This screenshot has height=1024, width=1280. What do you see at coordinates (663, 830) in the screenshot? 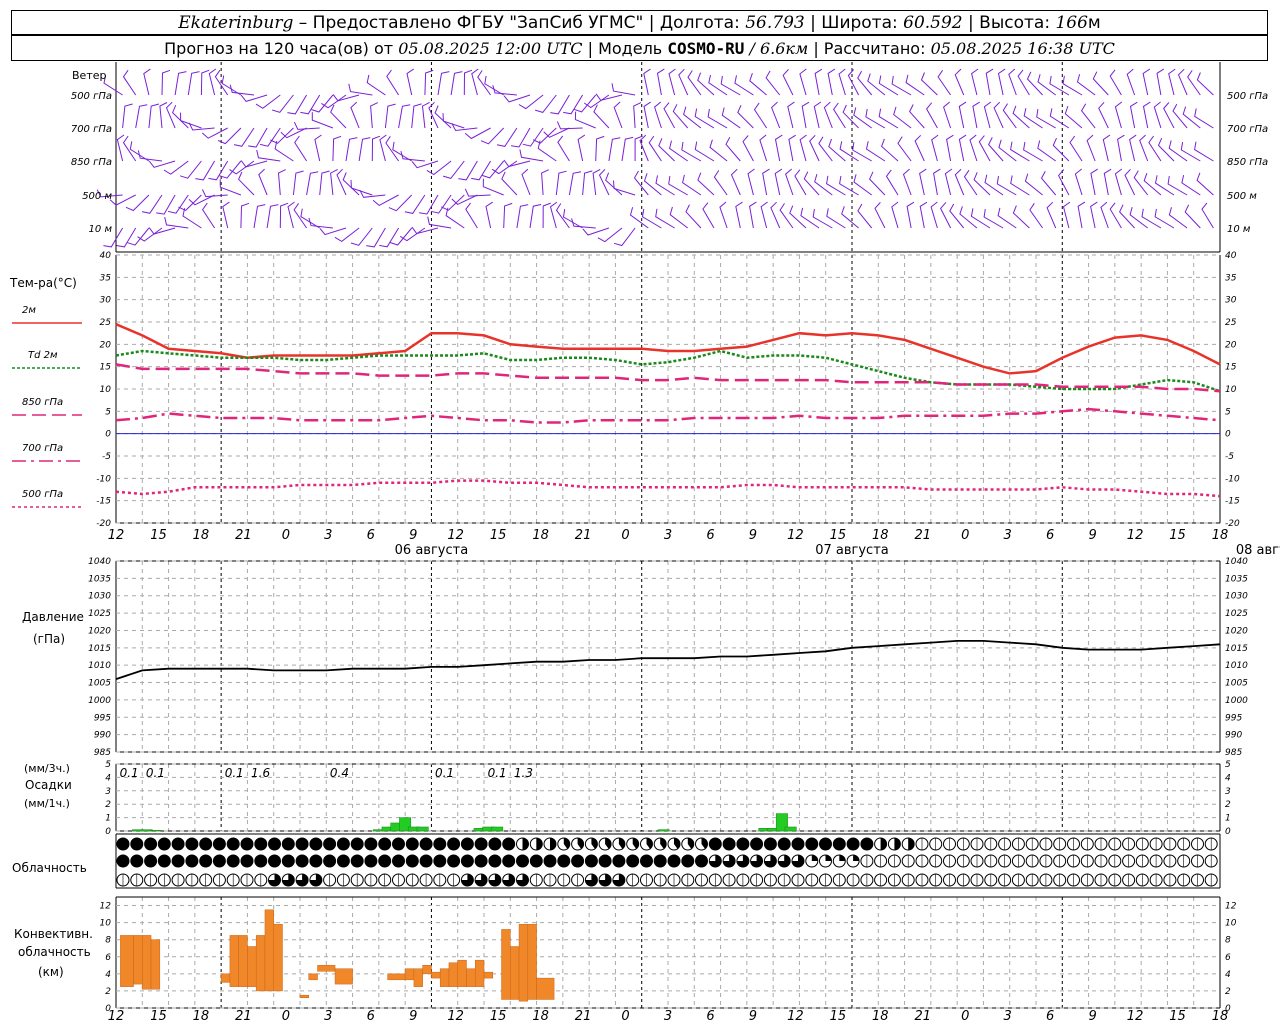
I see `precip-bar` at bounding box center [663, 830].